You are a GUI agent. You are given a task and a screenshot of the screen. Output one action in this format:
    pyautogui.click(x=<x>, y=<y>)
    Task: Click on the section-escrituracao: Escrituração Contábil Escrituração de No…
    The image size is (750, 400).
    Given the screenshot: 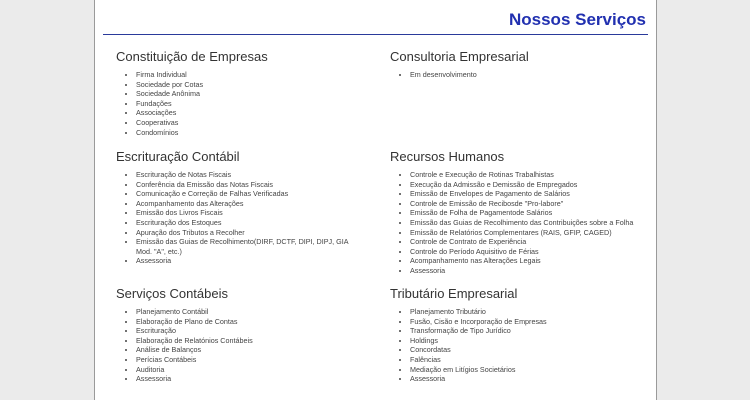 What is the action you would take?
    pyautogui.click(x=241, y=207)
    